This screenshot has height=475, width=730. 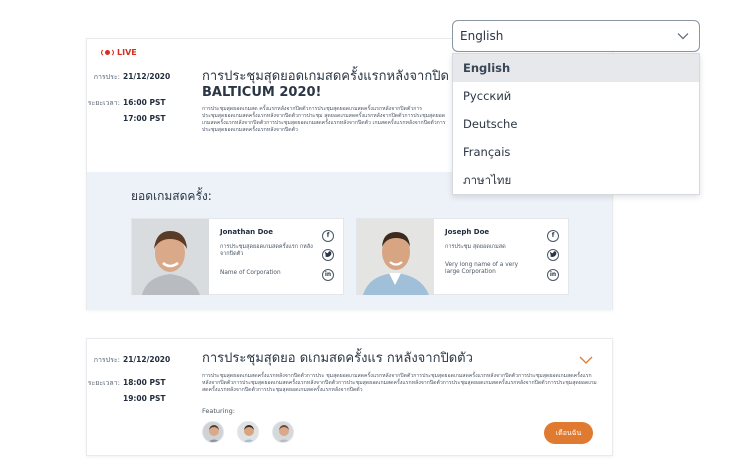 I want to click on featuring-label: Featuring:, so click(x=218, y=411).